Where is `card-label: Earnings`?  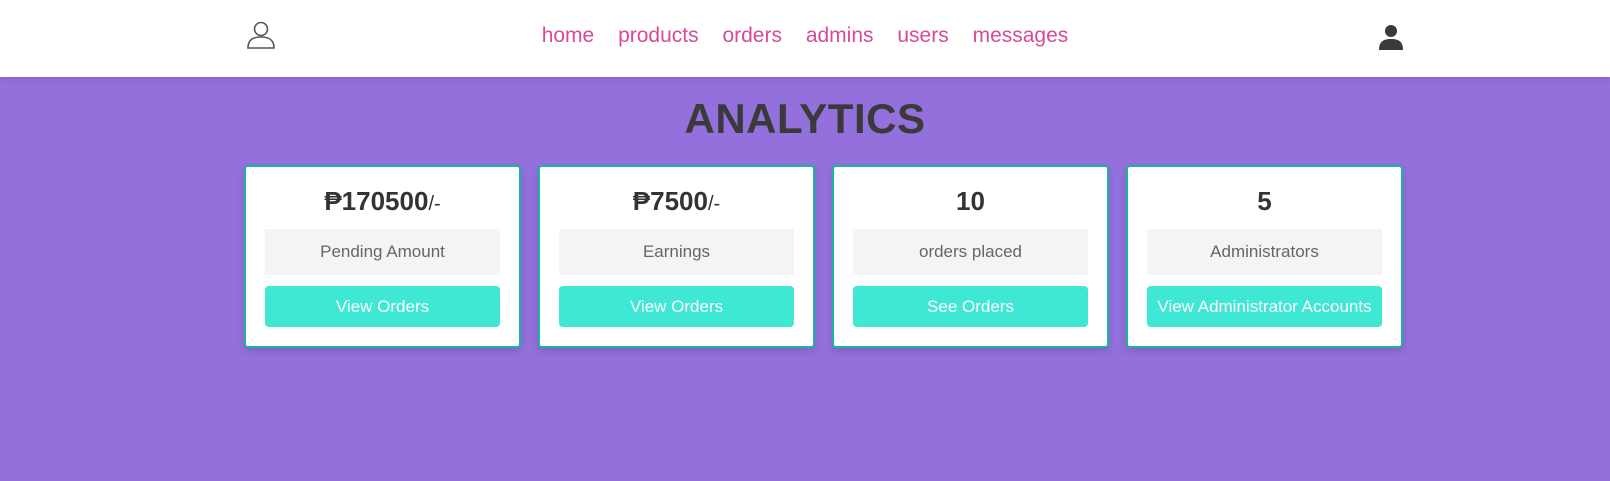 card-label: Earnings is located at coordinates (676, 252).